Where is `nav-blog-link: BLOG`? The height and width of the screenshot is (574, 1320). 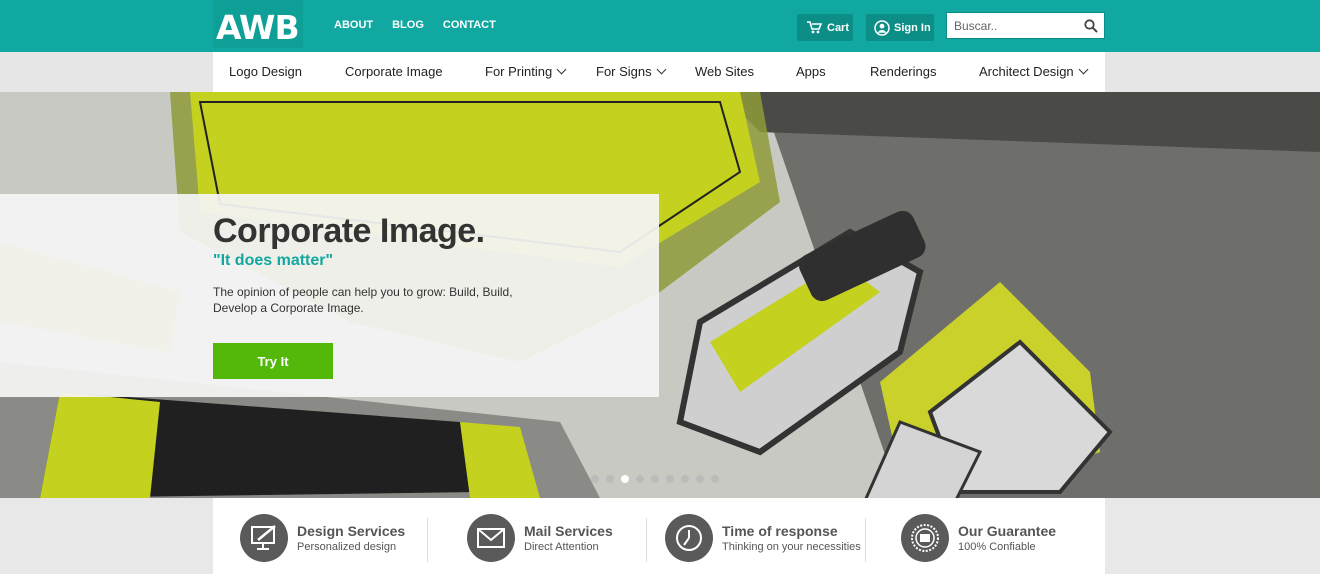
nav-blog-link: BLOG is located at coordinates (408, 25).